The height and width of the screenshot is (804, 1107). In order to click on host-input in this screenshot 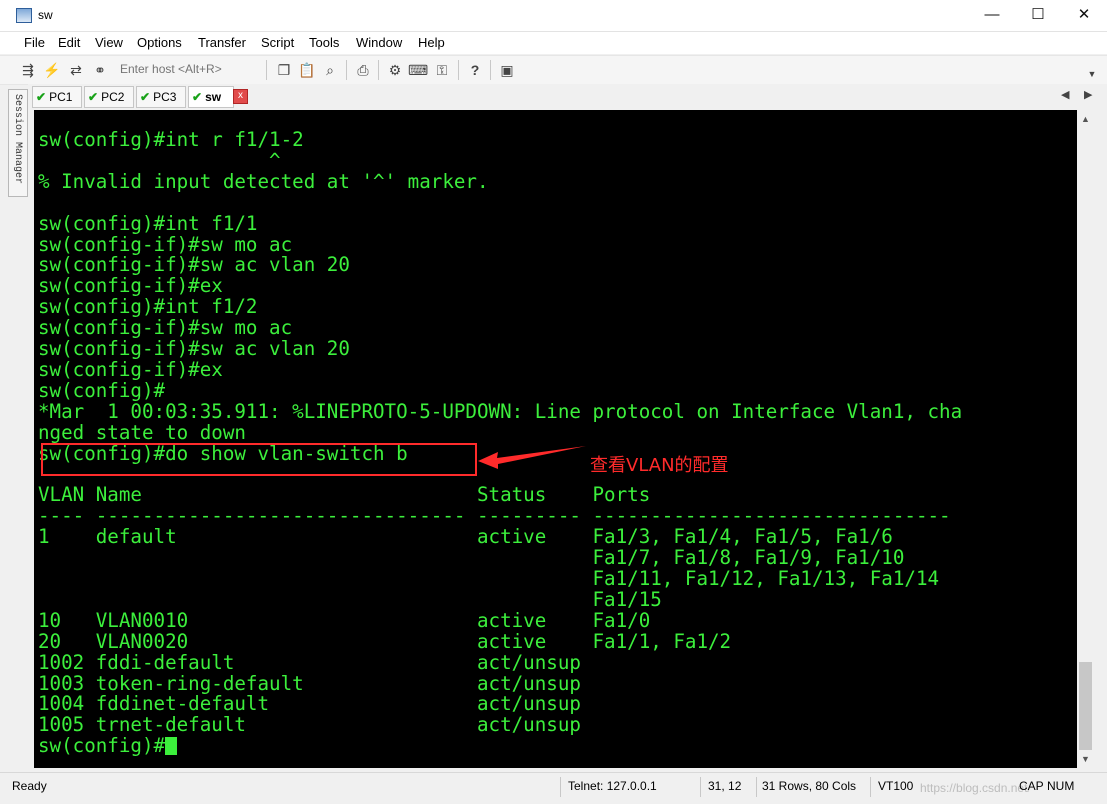, I will do `click(190, 69)`.